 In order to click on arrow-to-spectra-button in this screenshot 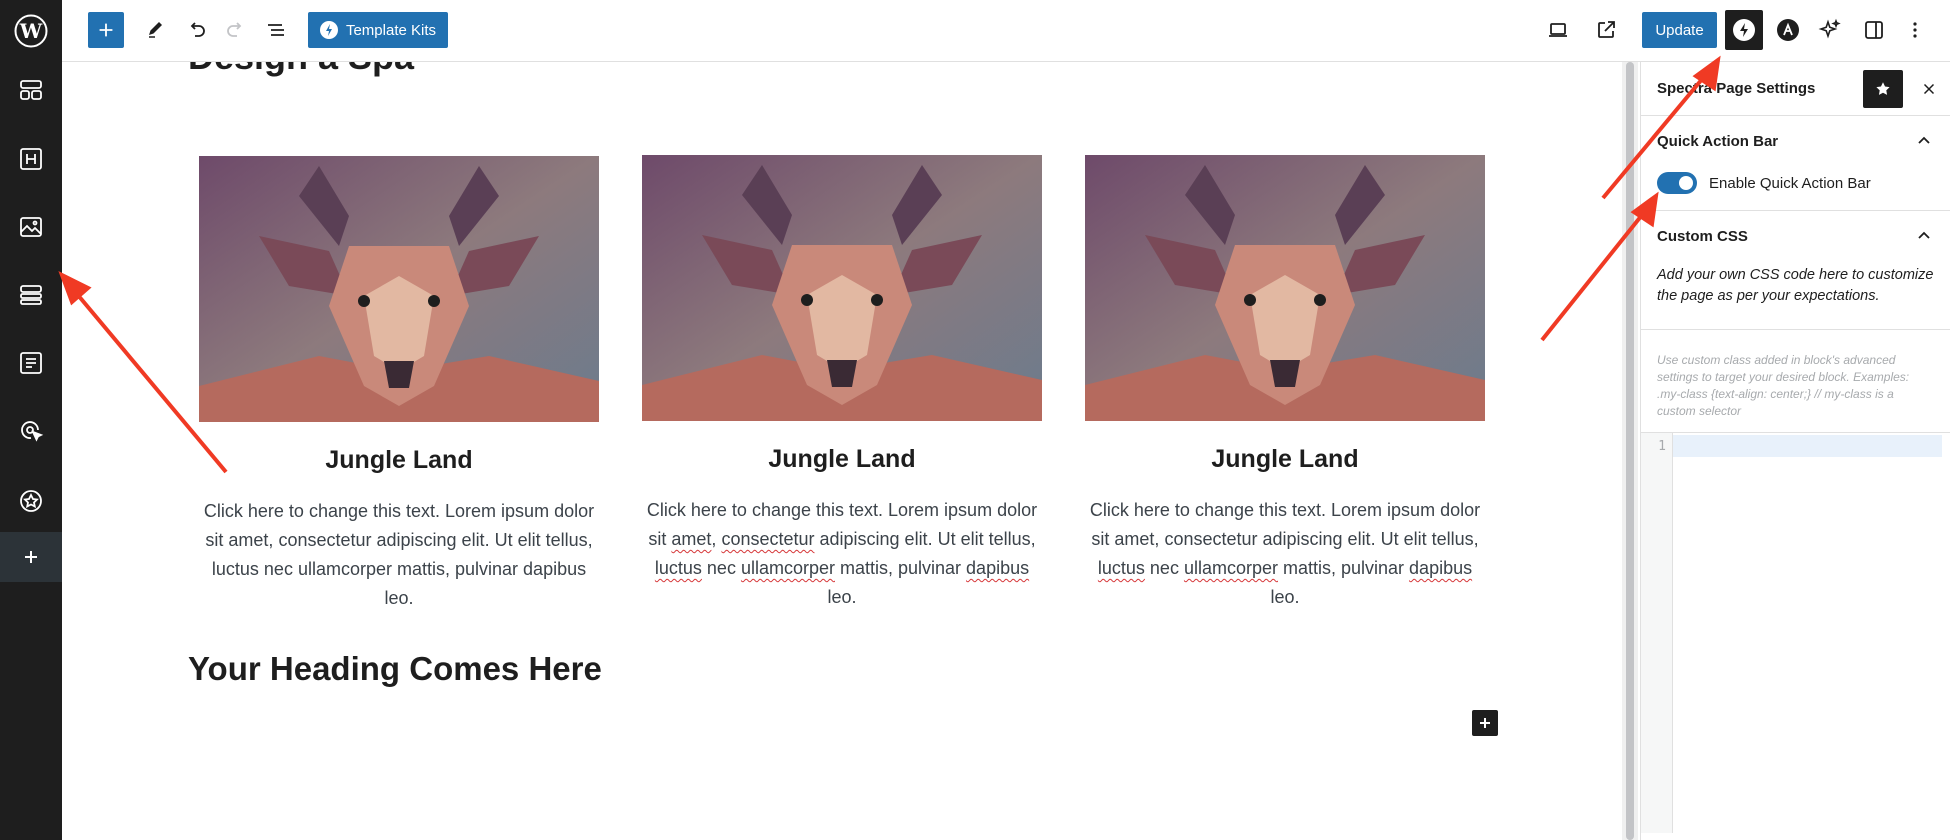, I will do `click(1655, 135)`.